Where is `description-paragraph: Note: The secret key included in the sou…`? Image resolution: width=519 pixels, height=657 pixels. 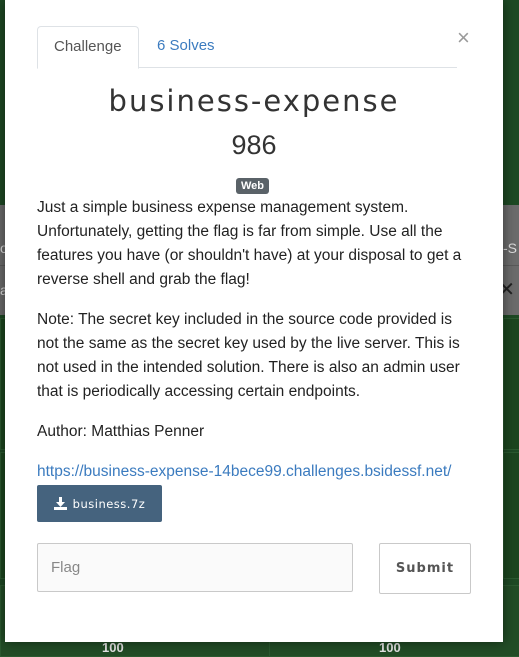
description-paragraph: Note: The secret key included in the sou… is located at coordinates (248, 355).